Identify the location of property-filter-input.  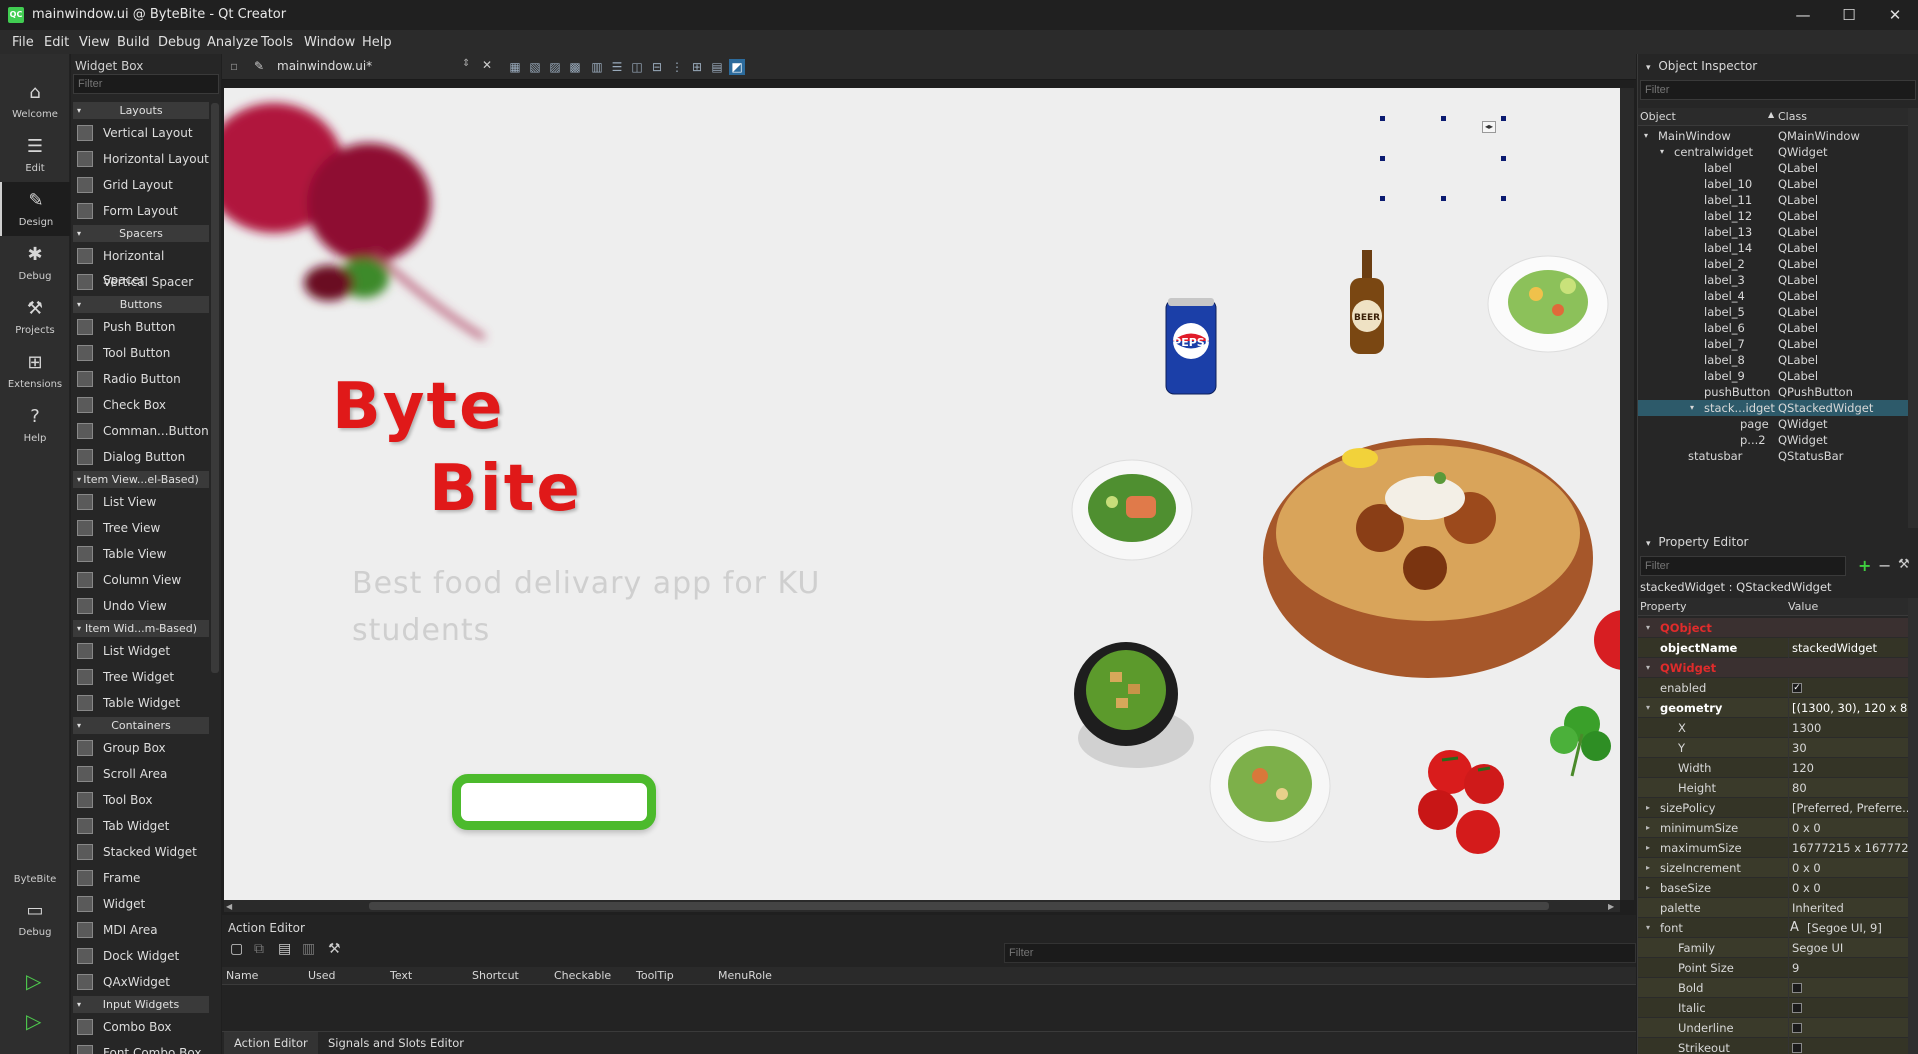
(1743, 566).